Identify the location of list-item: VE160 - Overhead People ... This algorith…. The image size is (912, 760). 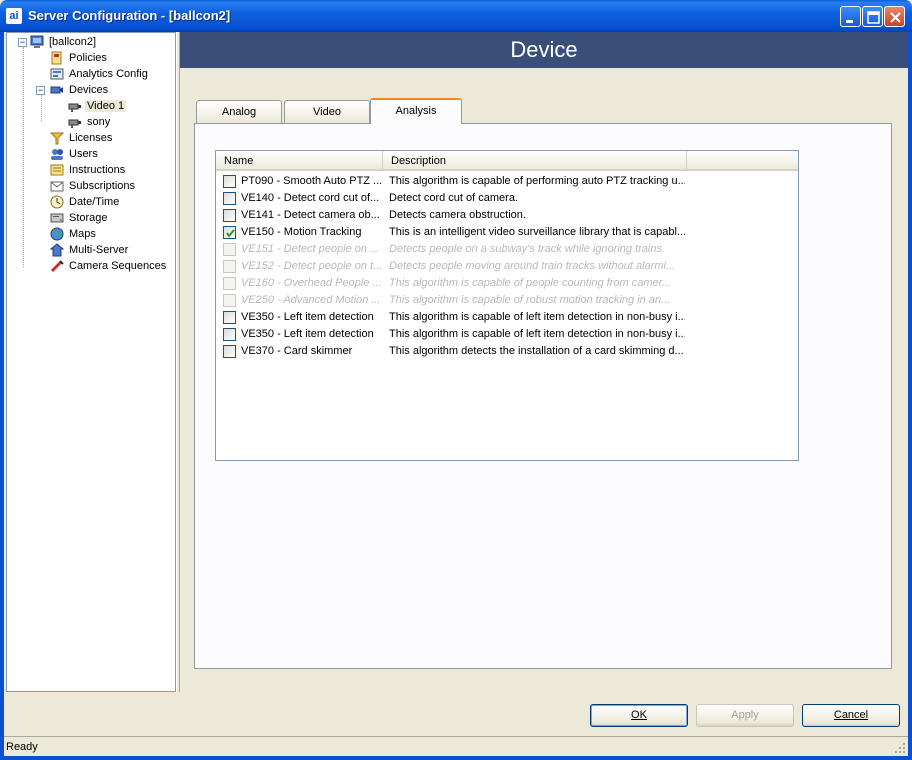
(507, 283).